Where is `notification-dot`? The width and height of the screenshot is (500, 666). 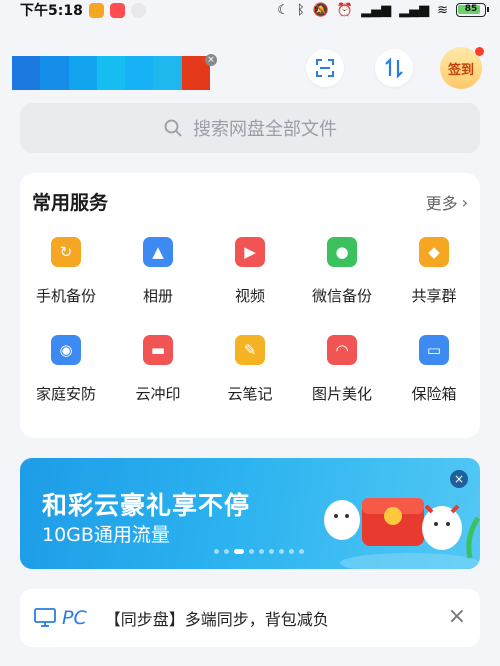
notification-dot is located at coordinates (479, 51).